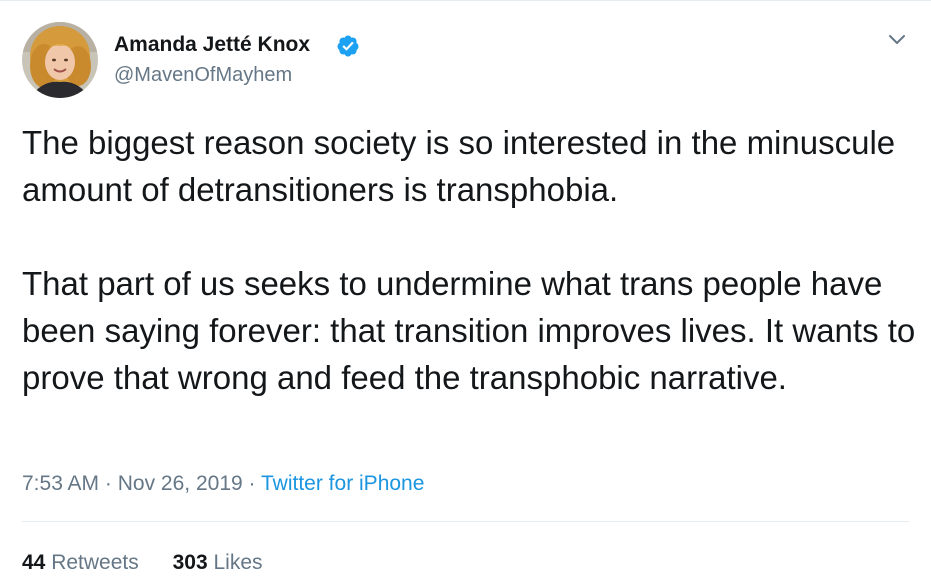  Describe the element at coordinates (897, 40) in the screenshot. I see `chevron-down-icon` at that location.